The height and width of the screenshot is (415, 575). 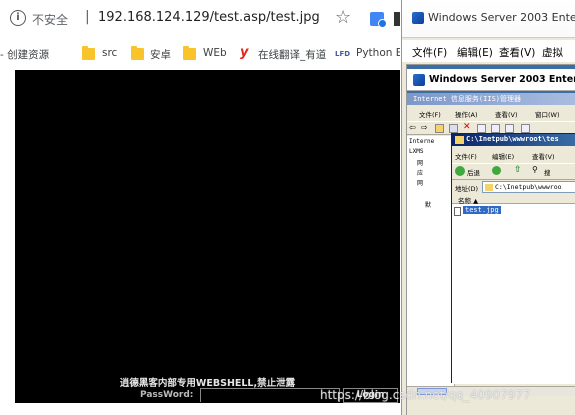 What do you see at coordinates (416, 151) in the screenshot?
I see `tree-item: LXMS` at bounding box center [416, 151].